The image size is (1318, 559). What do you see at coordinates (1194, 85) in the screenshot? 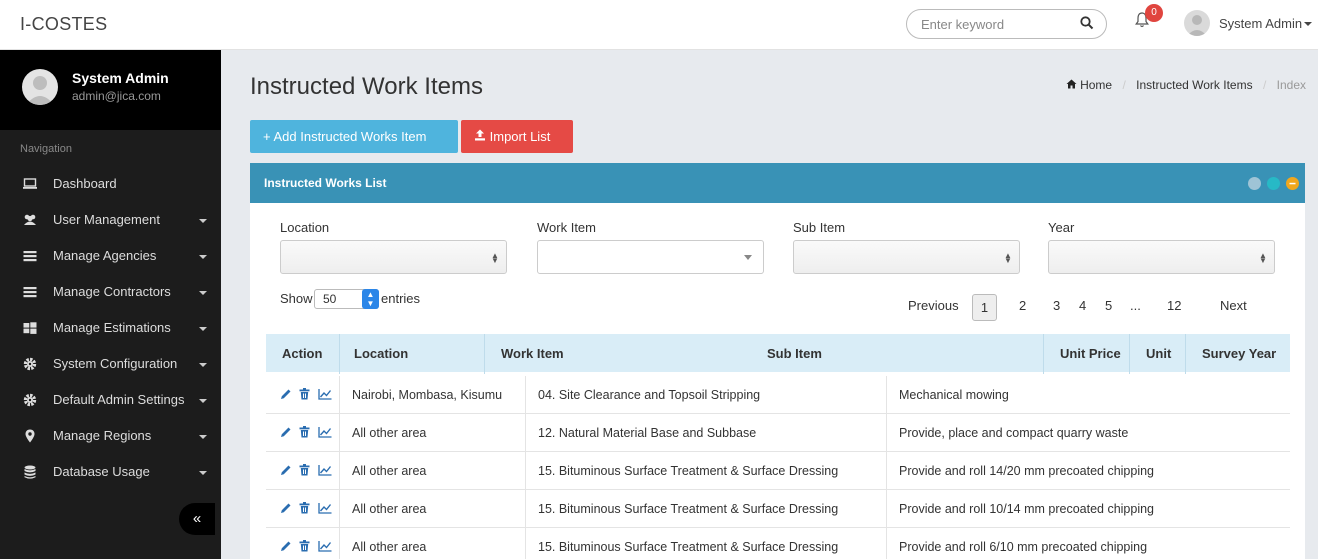
I see `breadcrumb-section: Instructed Work Items` at bounding box center [1194, 85].